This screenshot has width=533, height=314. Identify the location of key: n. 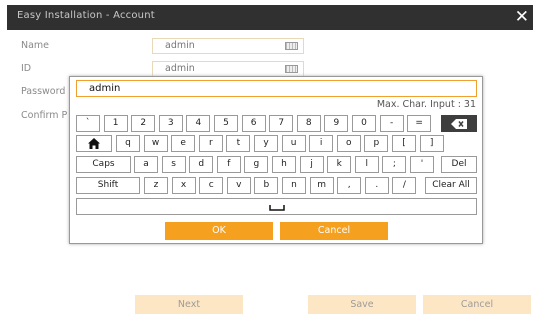
(294, 185).